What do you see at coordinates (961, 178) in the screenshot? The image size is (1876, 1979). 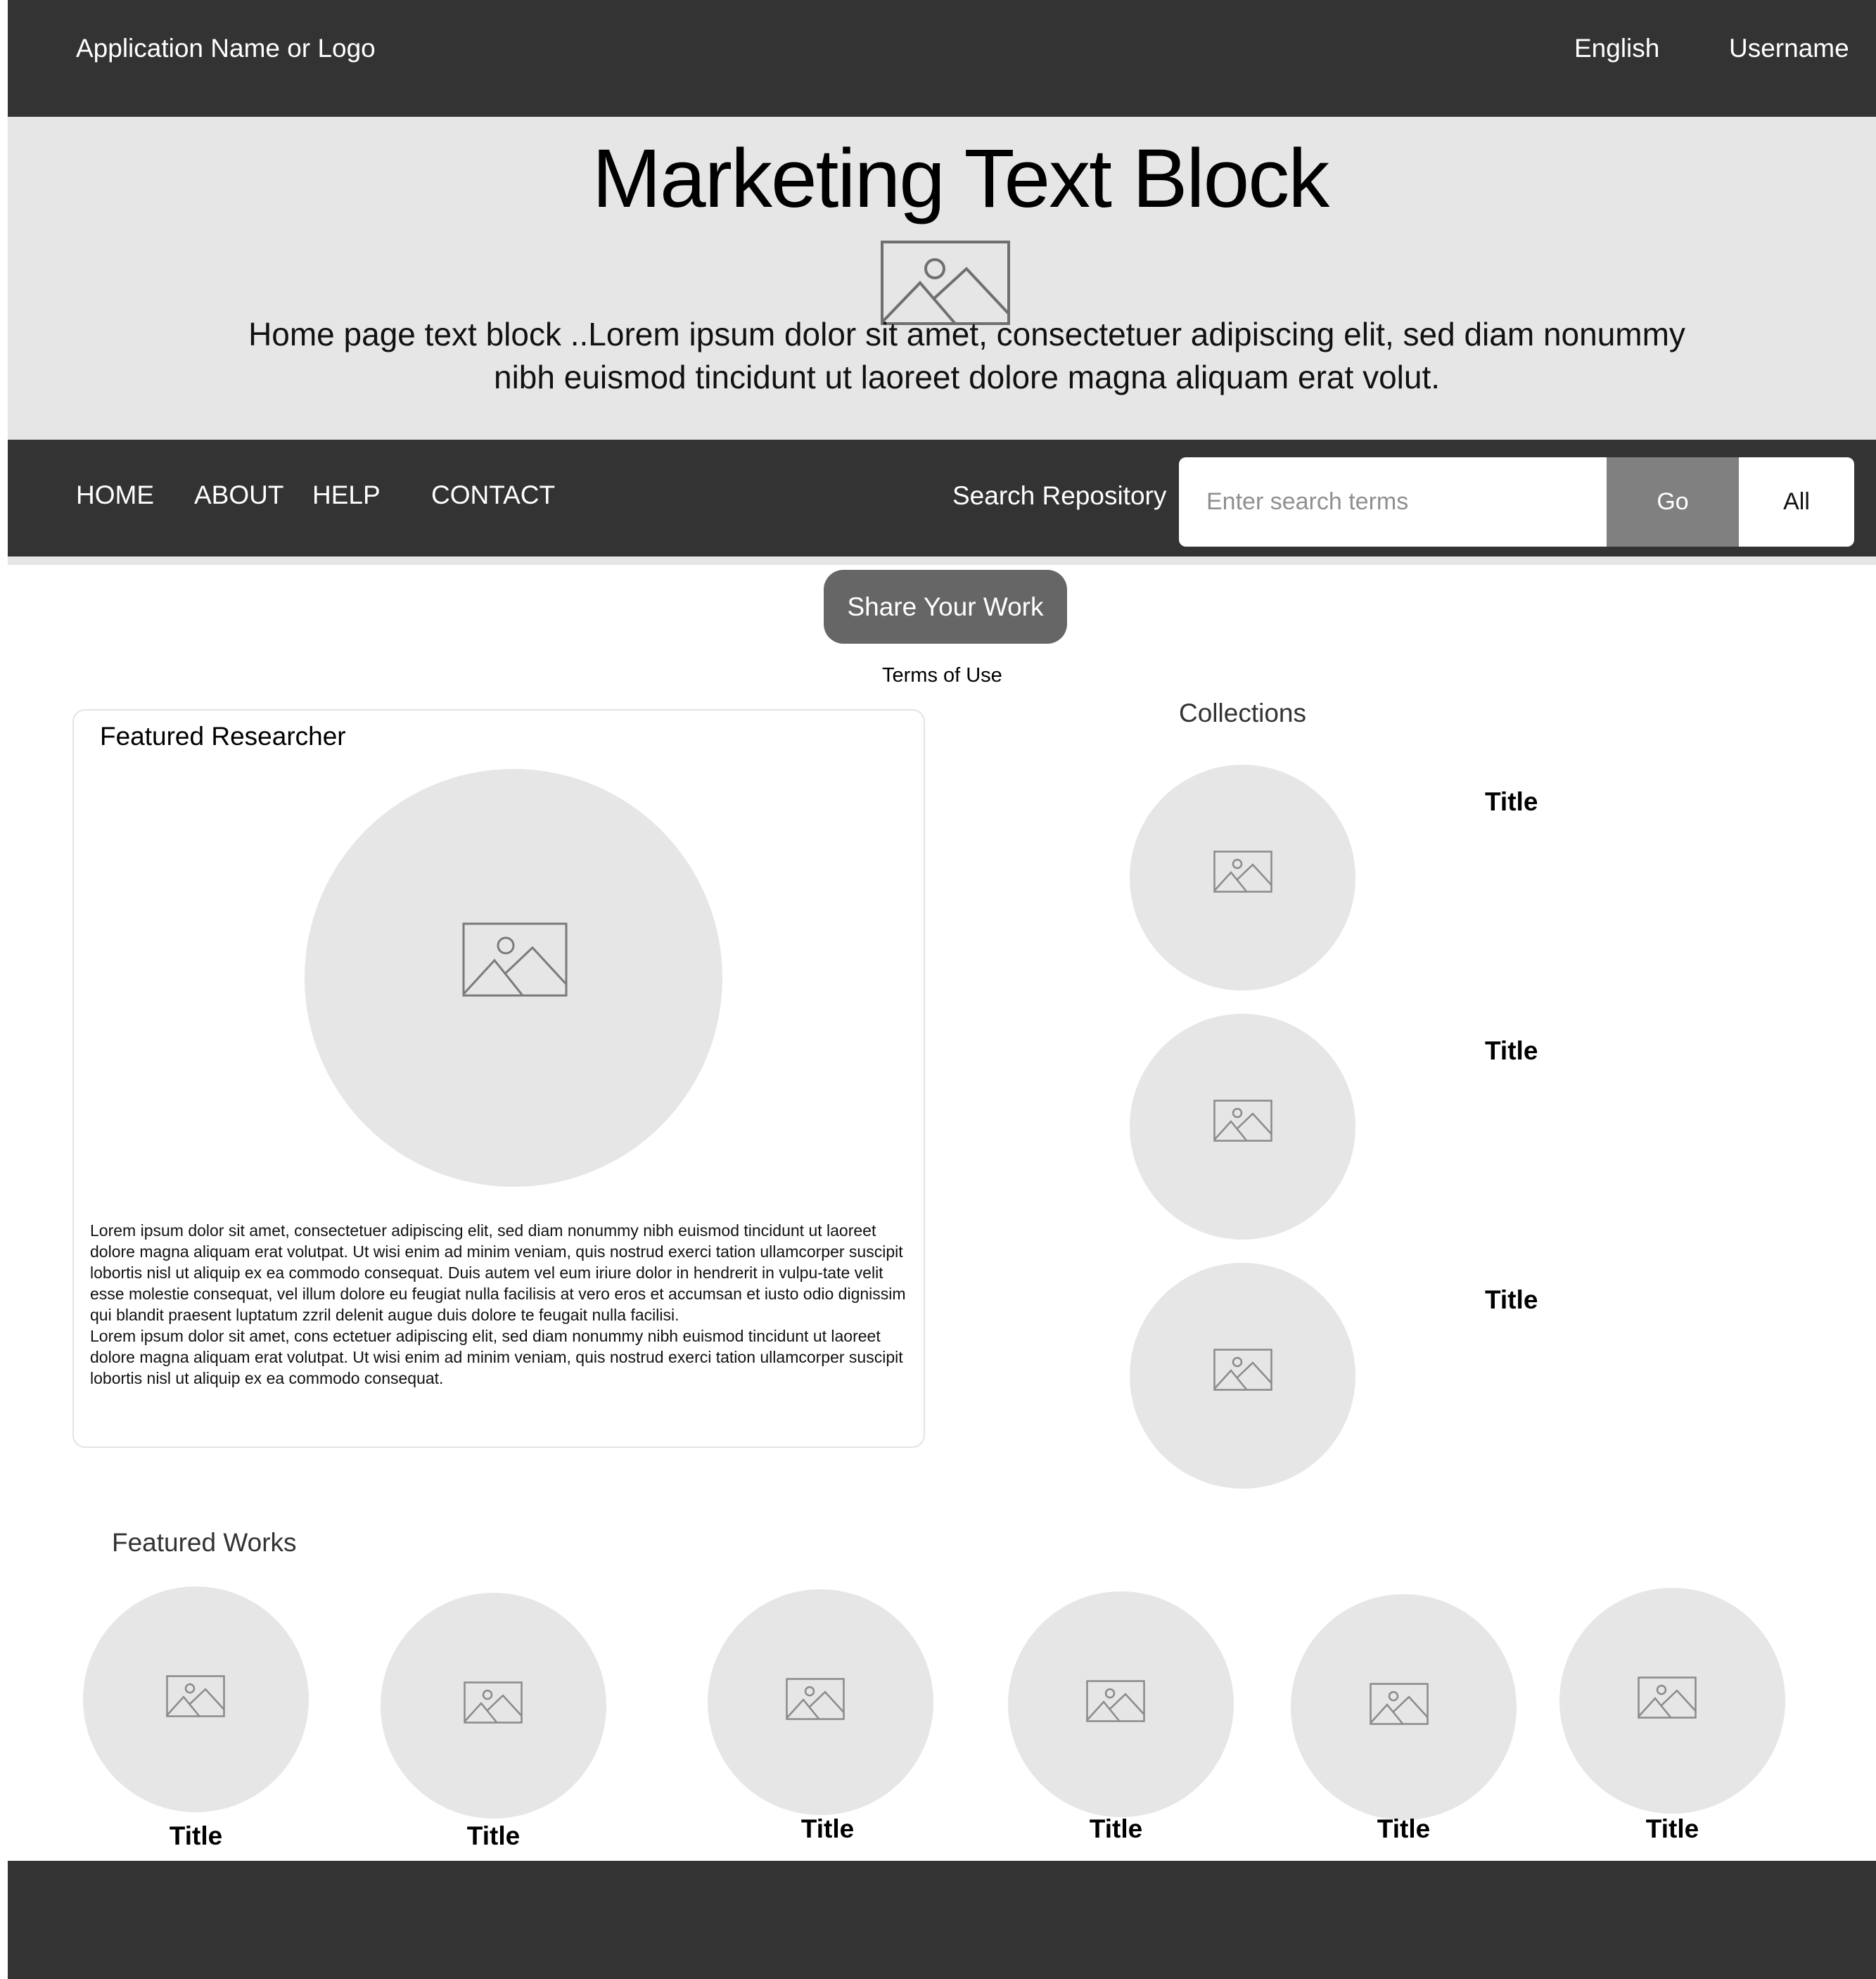 I see `hero-title: Marketing Text Block` at bounding box center [961, 178].